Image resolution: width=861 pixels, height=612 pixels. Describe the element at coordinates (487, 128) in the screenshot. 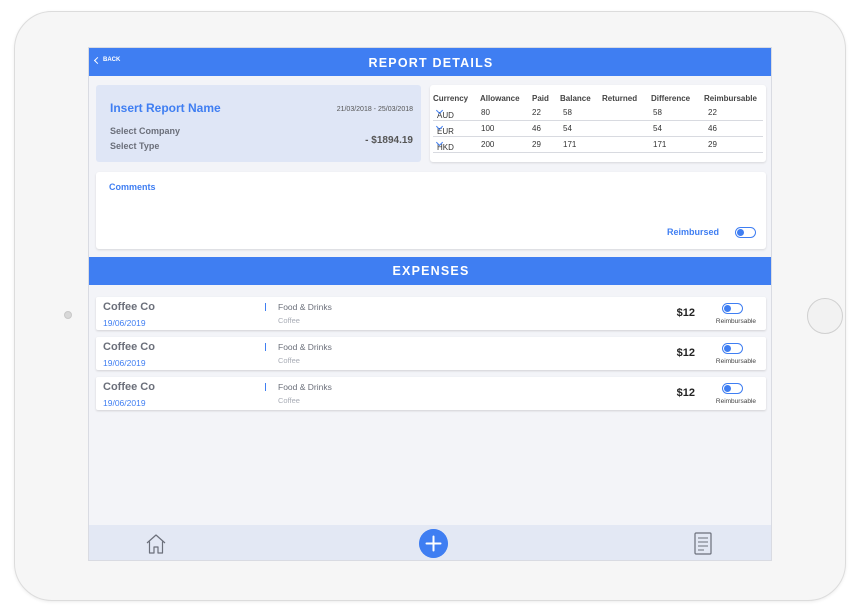

I see `allowance-value: 100` at that location.